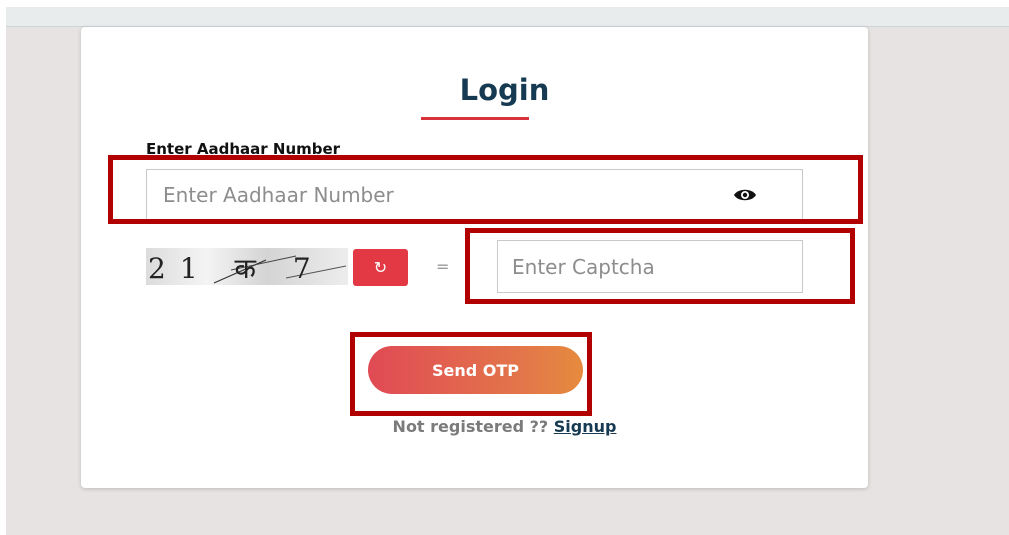 This screenshot has height=535, width=1009. What do you see at coordinates (236, 268) in the screenshot?
I see `captcha-text: 21 क 7` at bounding box center [236, 268].